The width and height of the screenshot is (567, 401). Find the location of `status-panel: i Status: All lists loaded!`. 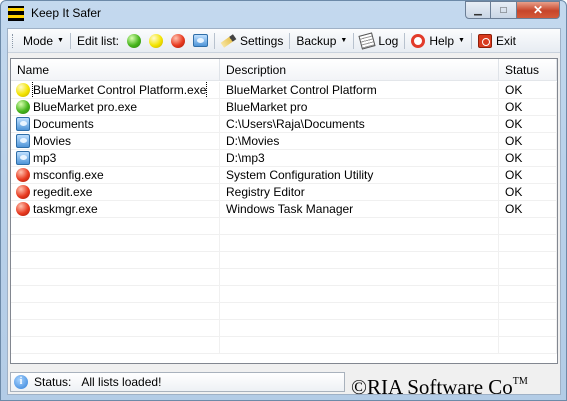

status-panel: i Status: All lists loaded! is located at coordinates (177, 382).